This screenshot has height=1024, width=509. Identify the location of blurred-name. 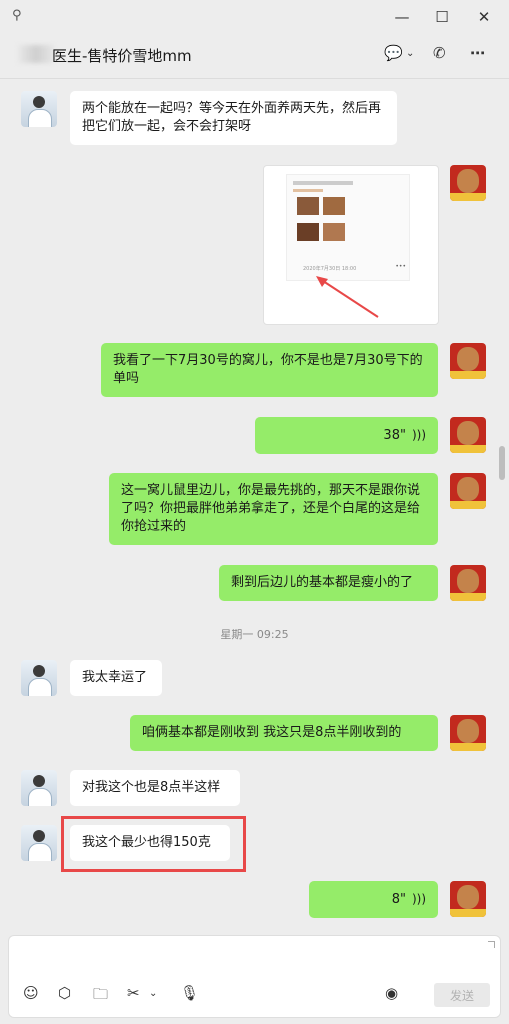
(36, 54).